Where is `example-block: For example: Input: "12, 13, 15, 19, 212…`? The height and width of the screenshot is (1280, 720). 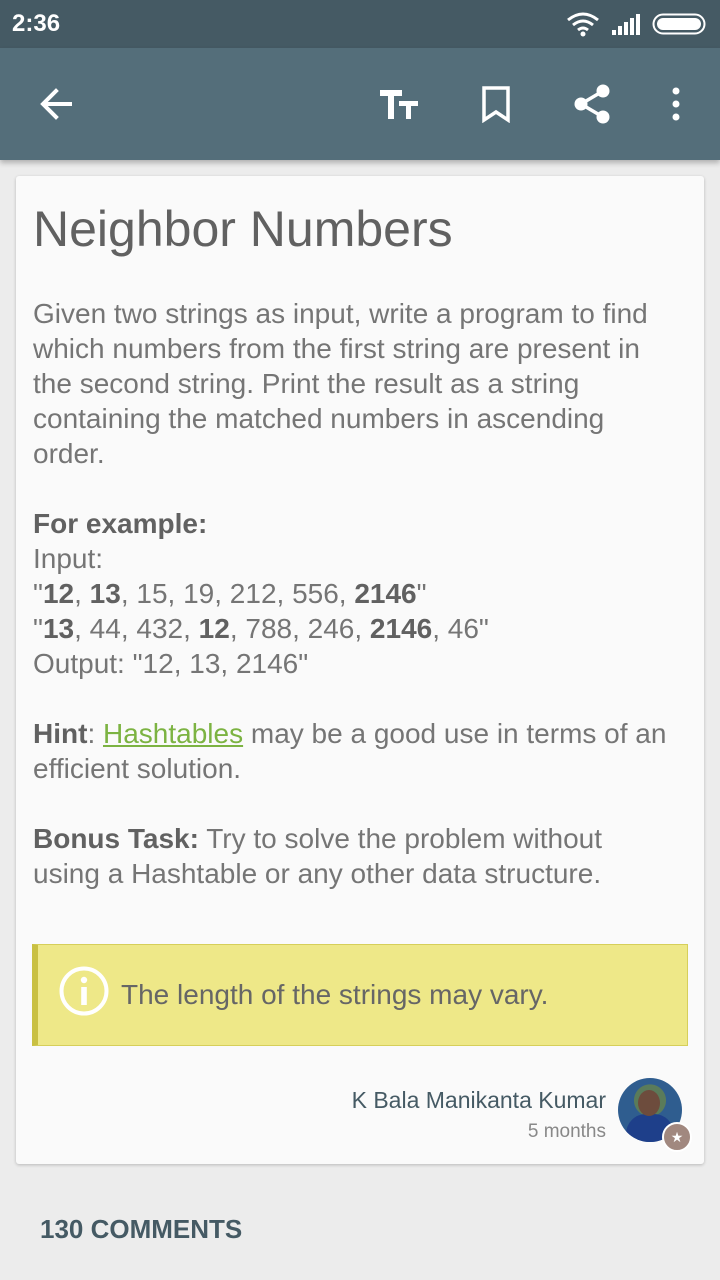
example-block: For example: Input: "12, 13, 15, 19, 212… is located at coordinates (353, 593).